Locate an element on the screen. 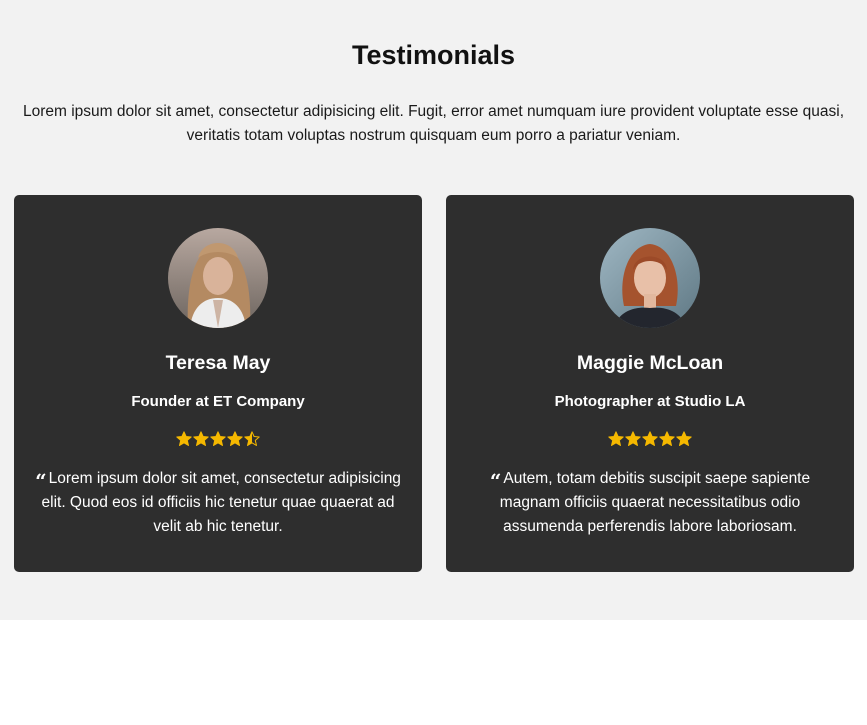 The height and width of the screenshot is (725, 867). star-half-icon is located at coordinates (252, 438).